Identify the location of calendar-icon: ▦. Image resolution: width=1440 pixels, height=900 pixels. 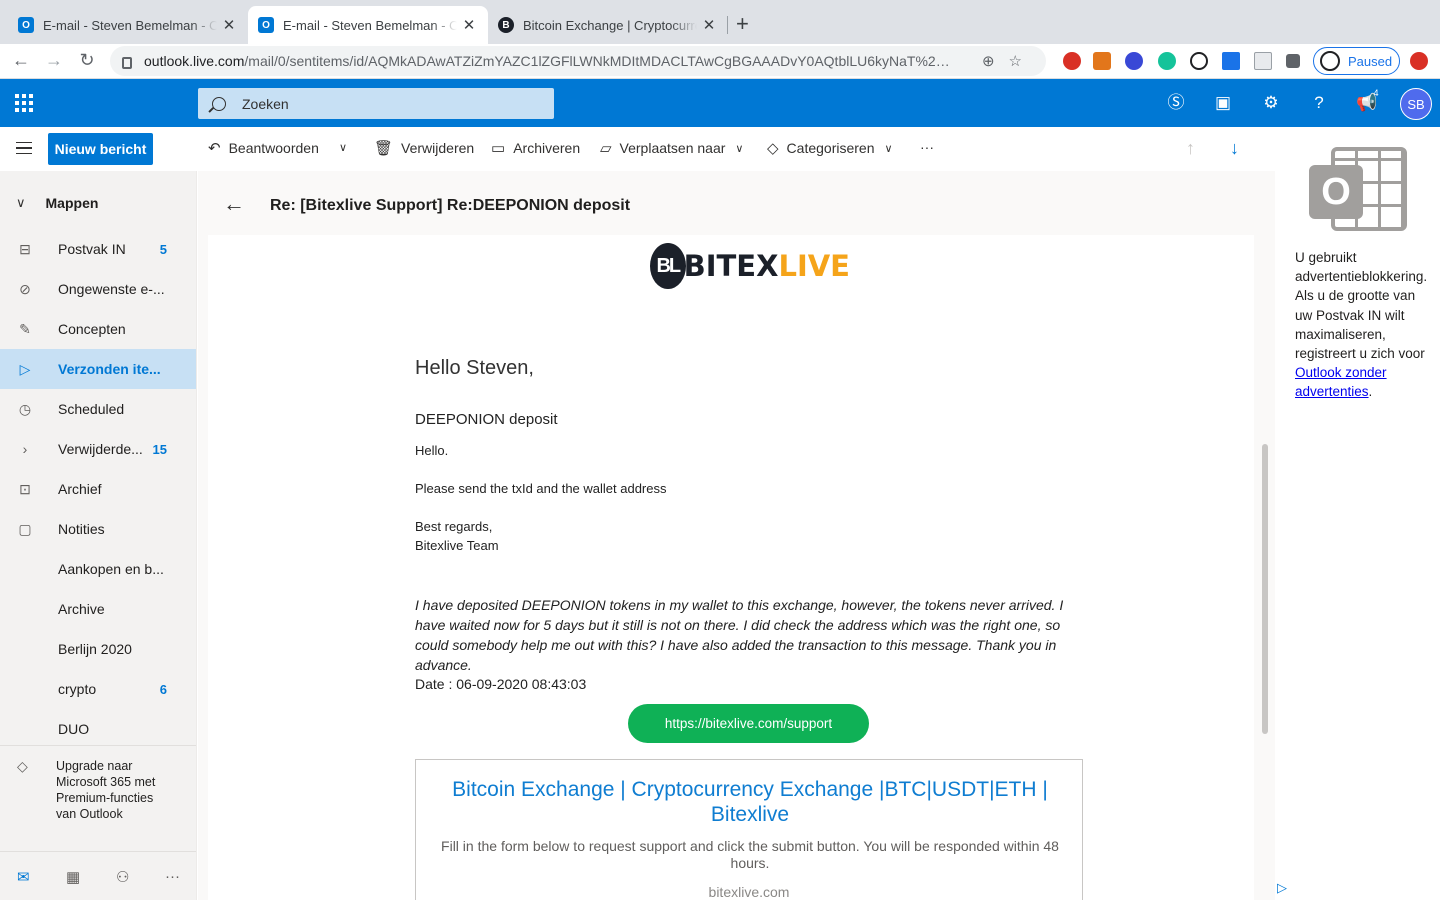
(73, 877).